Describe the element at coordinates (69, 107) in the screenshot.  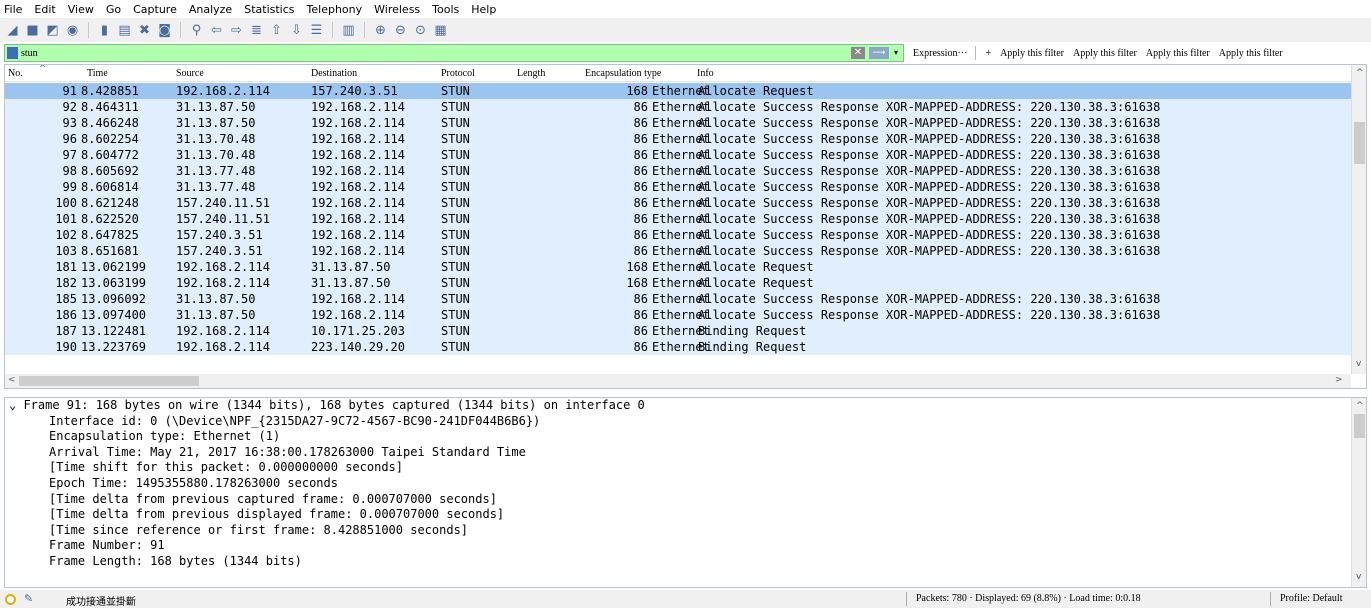
I see `cell-no: 92` at that location.